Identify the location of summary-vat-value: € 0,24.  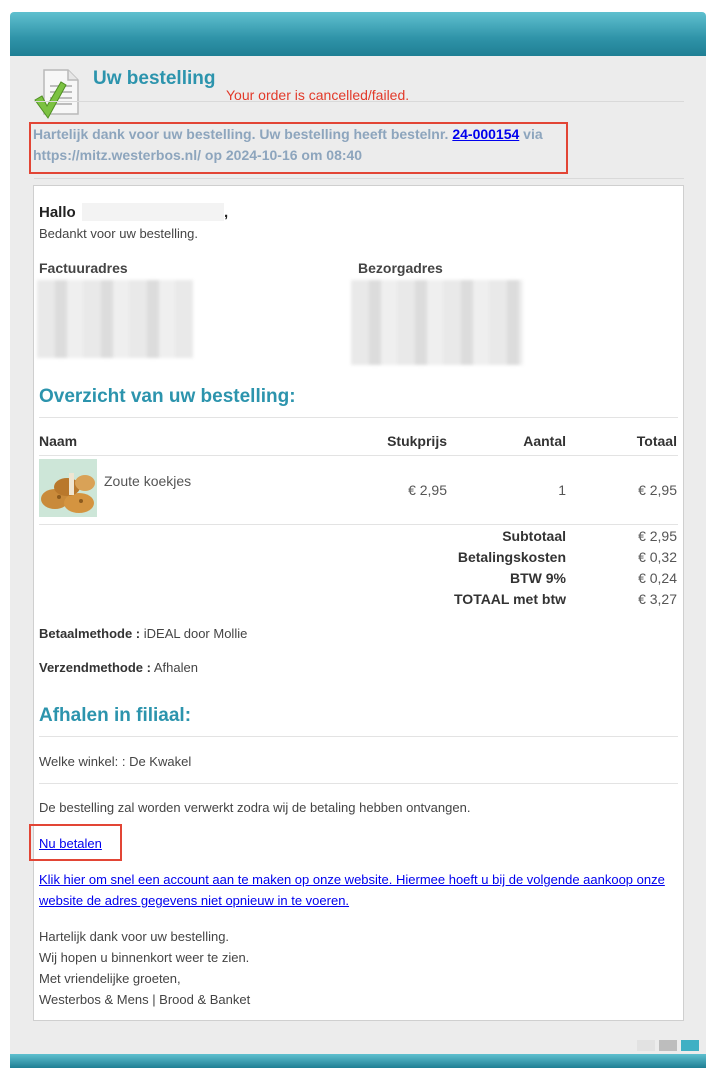
(657, 578).